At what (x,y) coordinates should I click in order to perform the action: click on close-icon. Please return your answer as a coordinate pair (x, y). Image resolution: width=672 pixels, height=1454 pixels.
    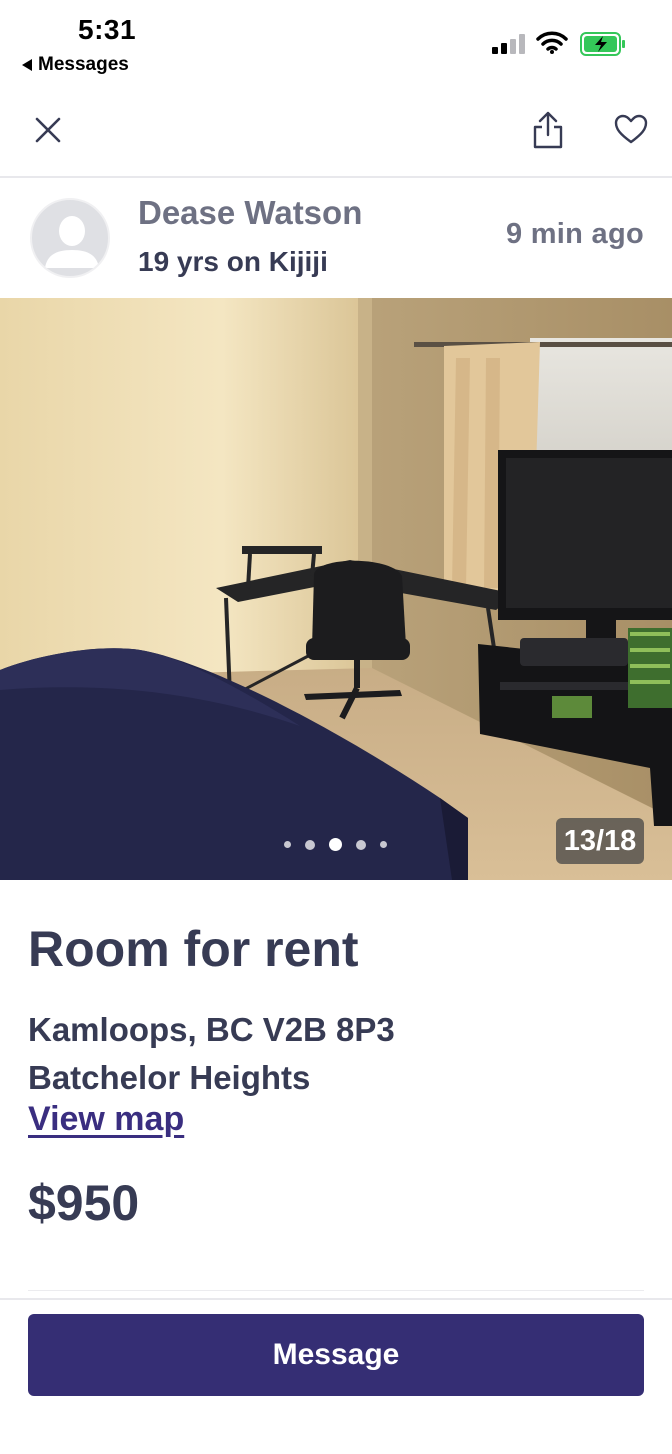
    Looking at the image, I should click on (48, 130).